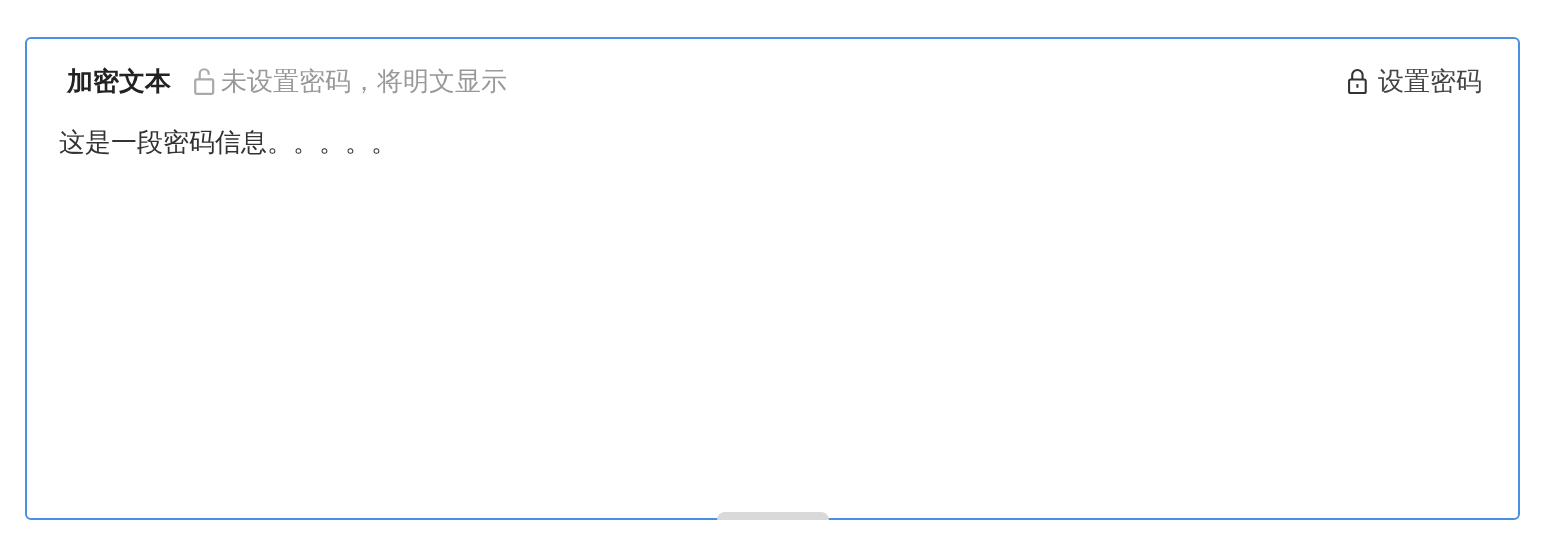 This screenshot has height=542, width=1562. Describe the element at coordinates (770, 142) in the screenshot. I see `editor-content: 这是一段密码信息。。。。。` at that location.